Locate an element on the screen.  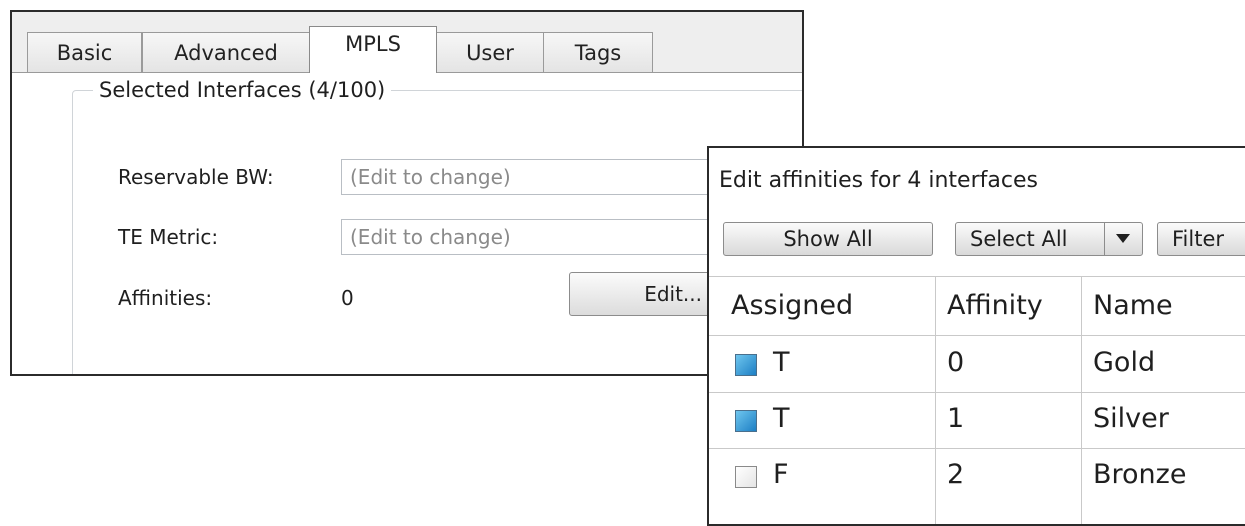
filter-button: Filter is located at coordinates (1201, 239).